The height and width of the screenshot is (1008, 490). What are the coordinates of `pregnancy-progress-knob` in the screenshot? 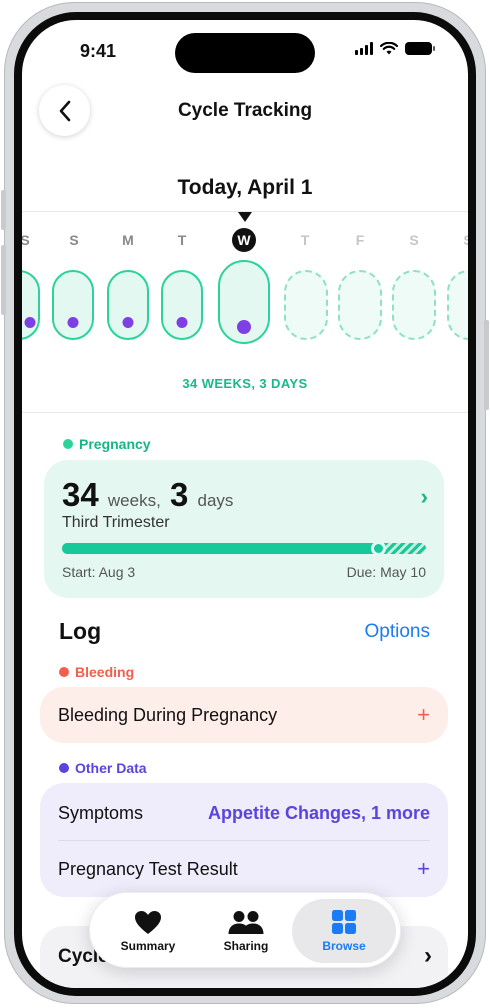 It's located at (378, 548).